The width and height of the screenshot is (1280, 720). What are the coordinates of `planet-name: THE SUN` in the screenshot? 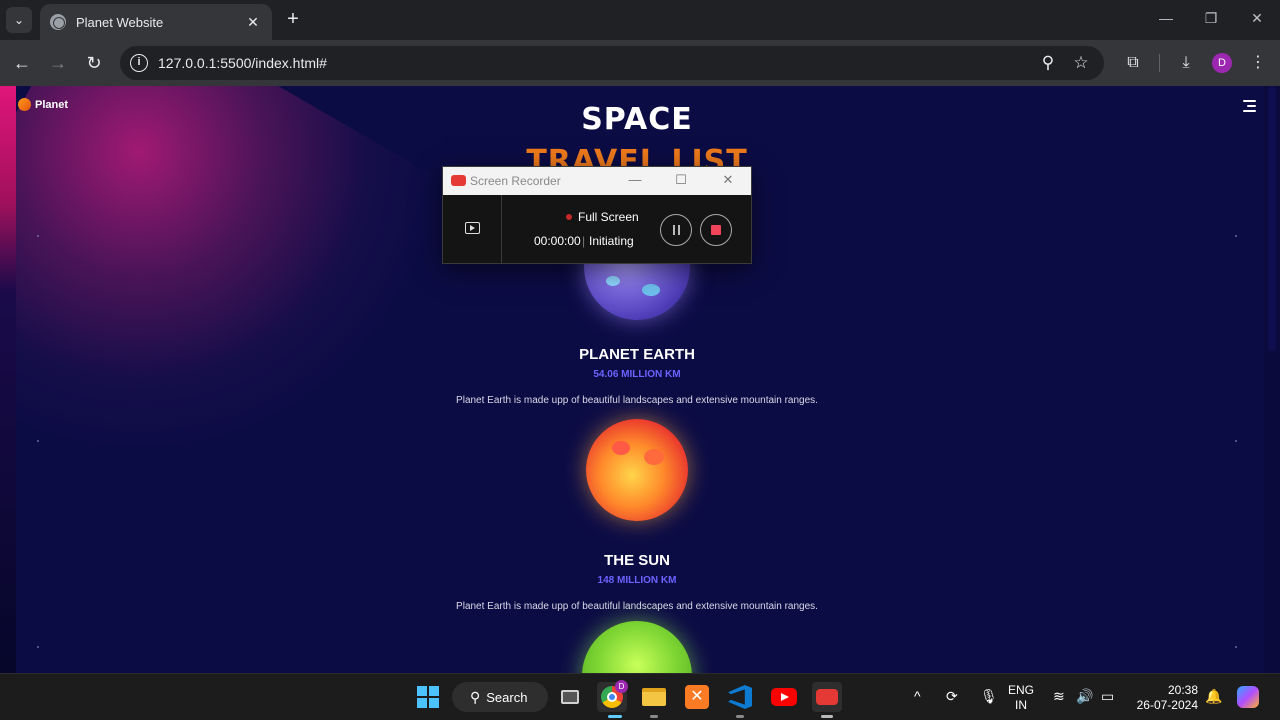 It's located at (637, 560).